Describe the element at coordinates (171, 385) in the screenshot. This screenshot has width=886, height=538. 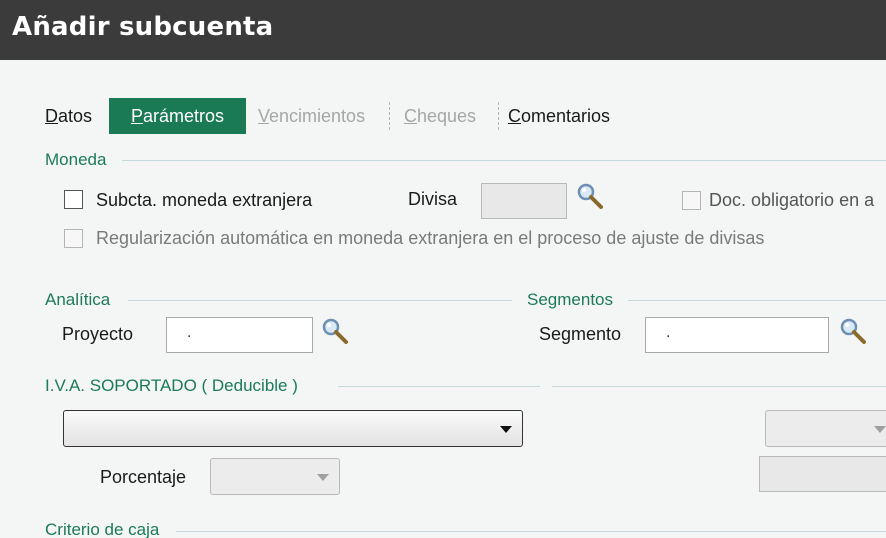
I see `section-iva-soportado: I.V.A. SOPORTADO ( Deducible )` at that location.